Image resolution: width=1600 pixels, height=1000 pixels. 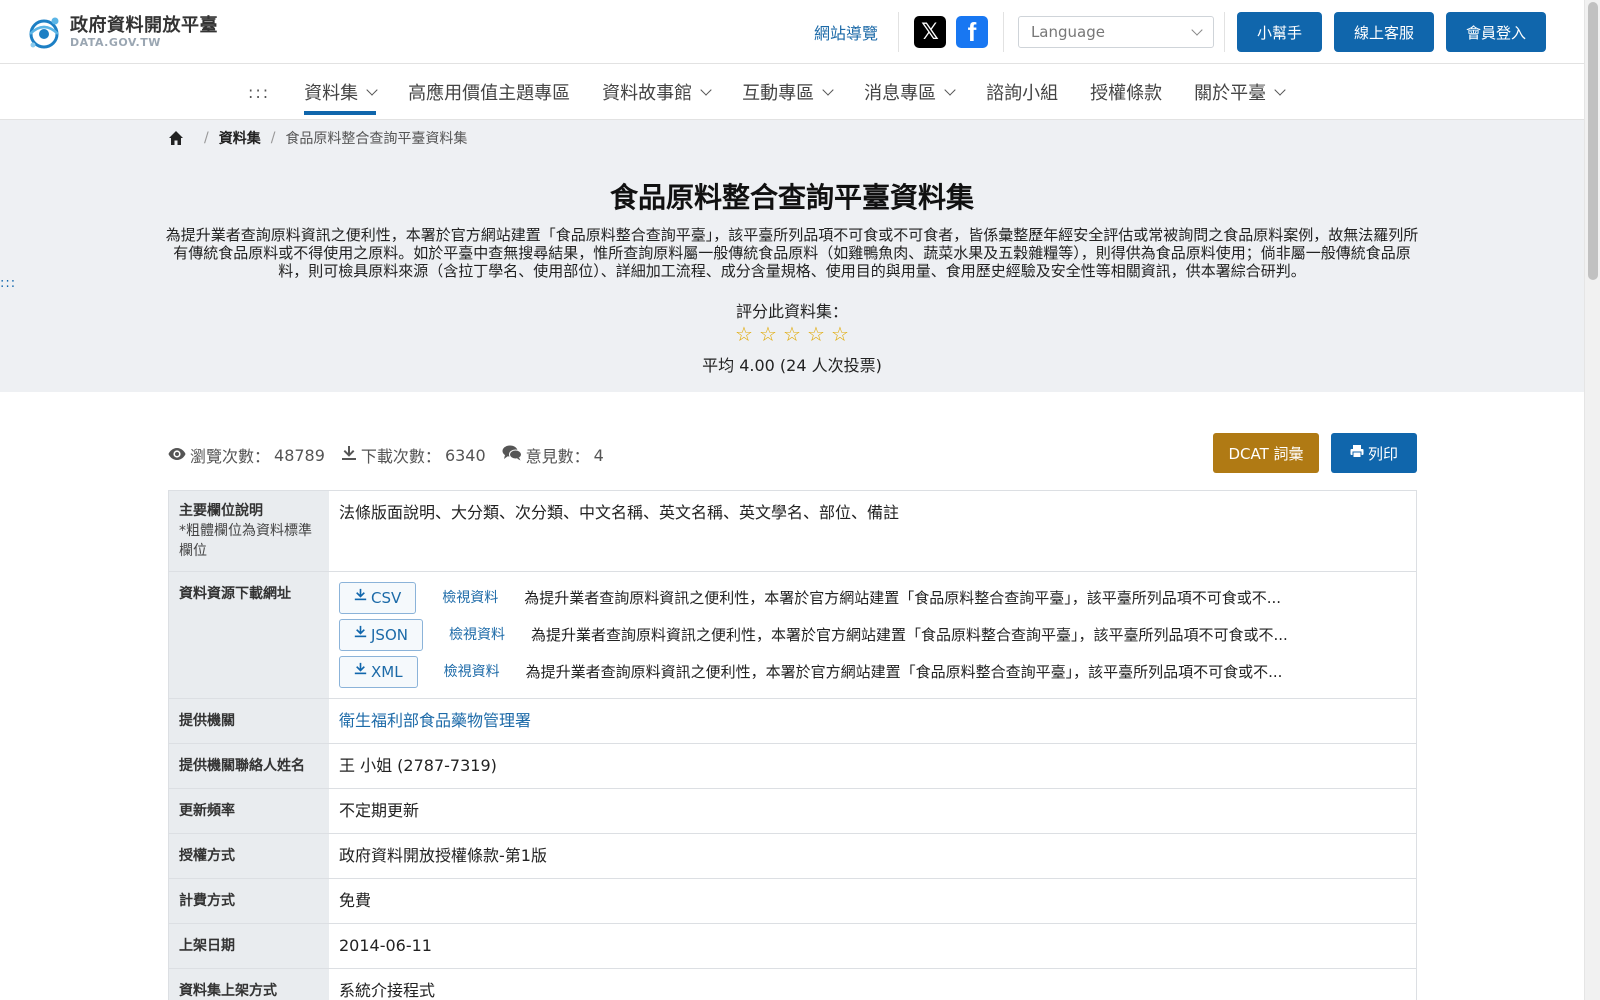 What do you see at coordinates (1383, 32) in the screenshot?
I see `online-support-button: 線上客服` at bounding box center [1383, 32].